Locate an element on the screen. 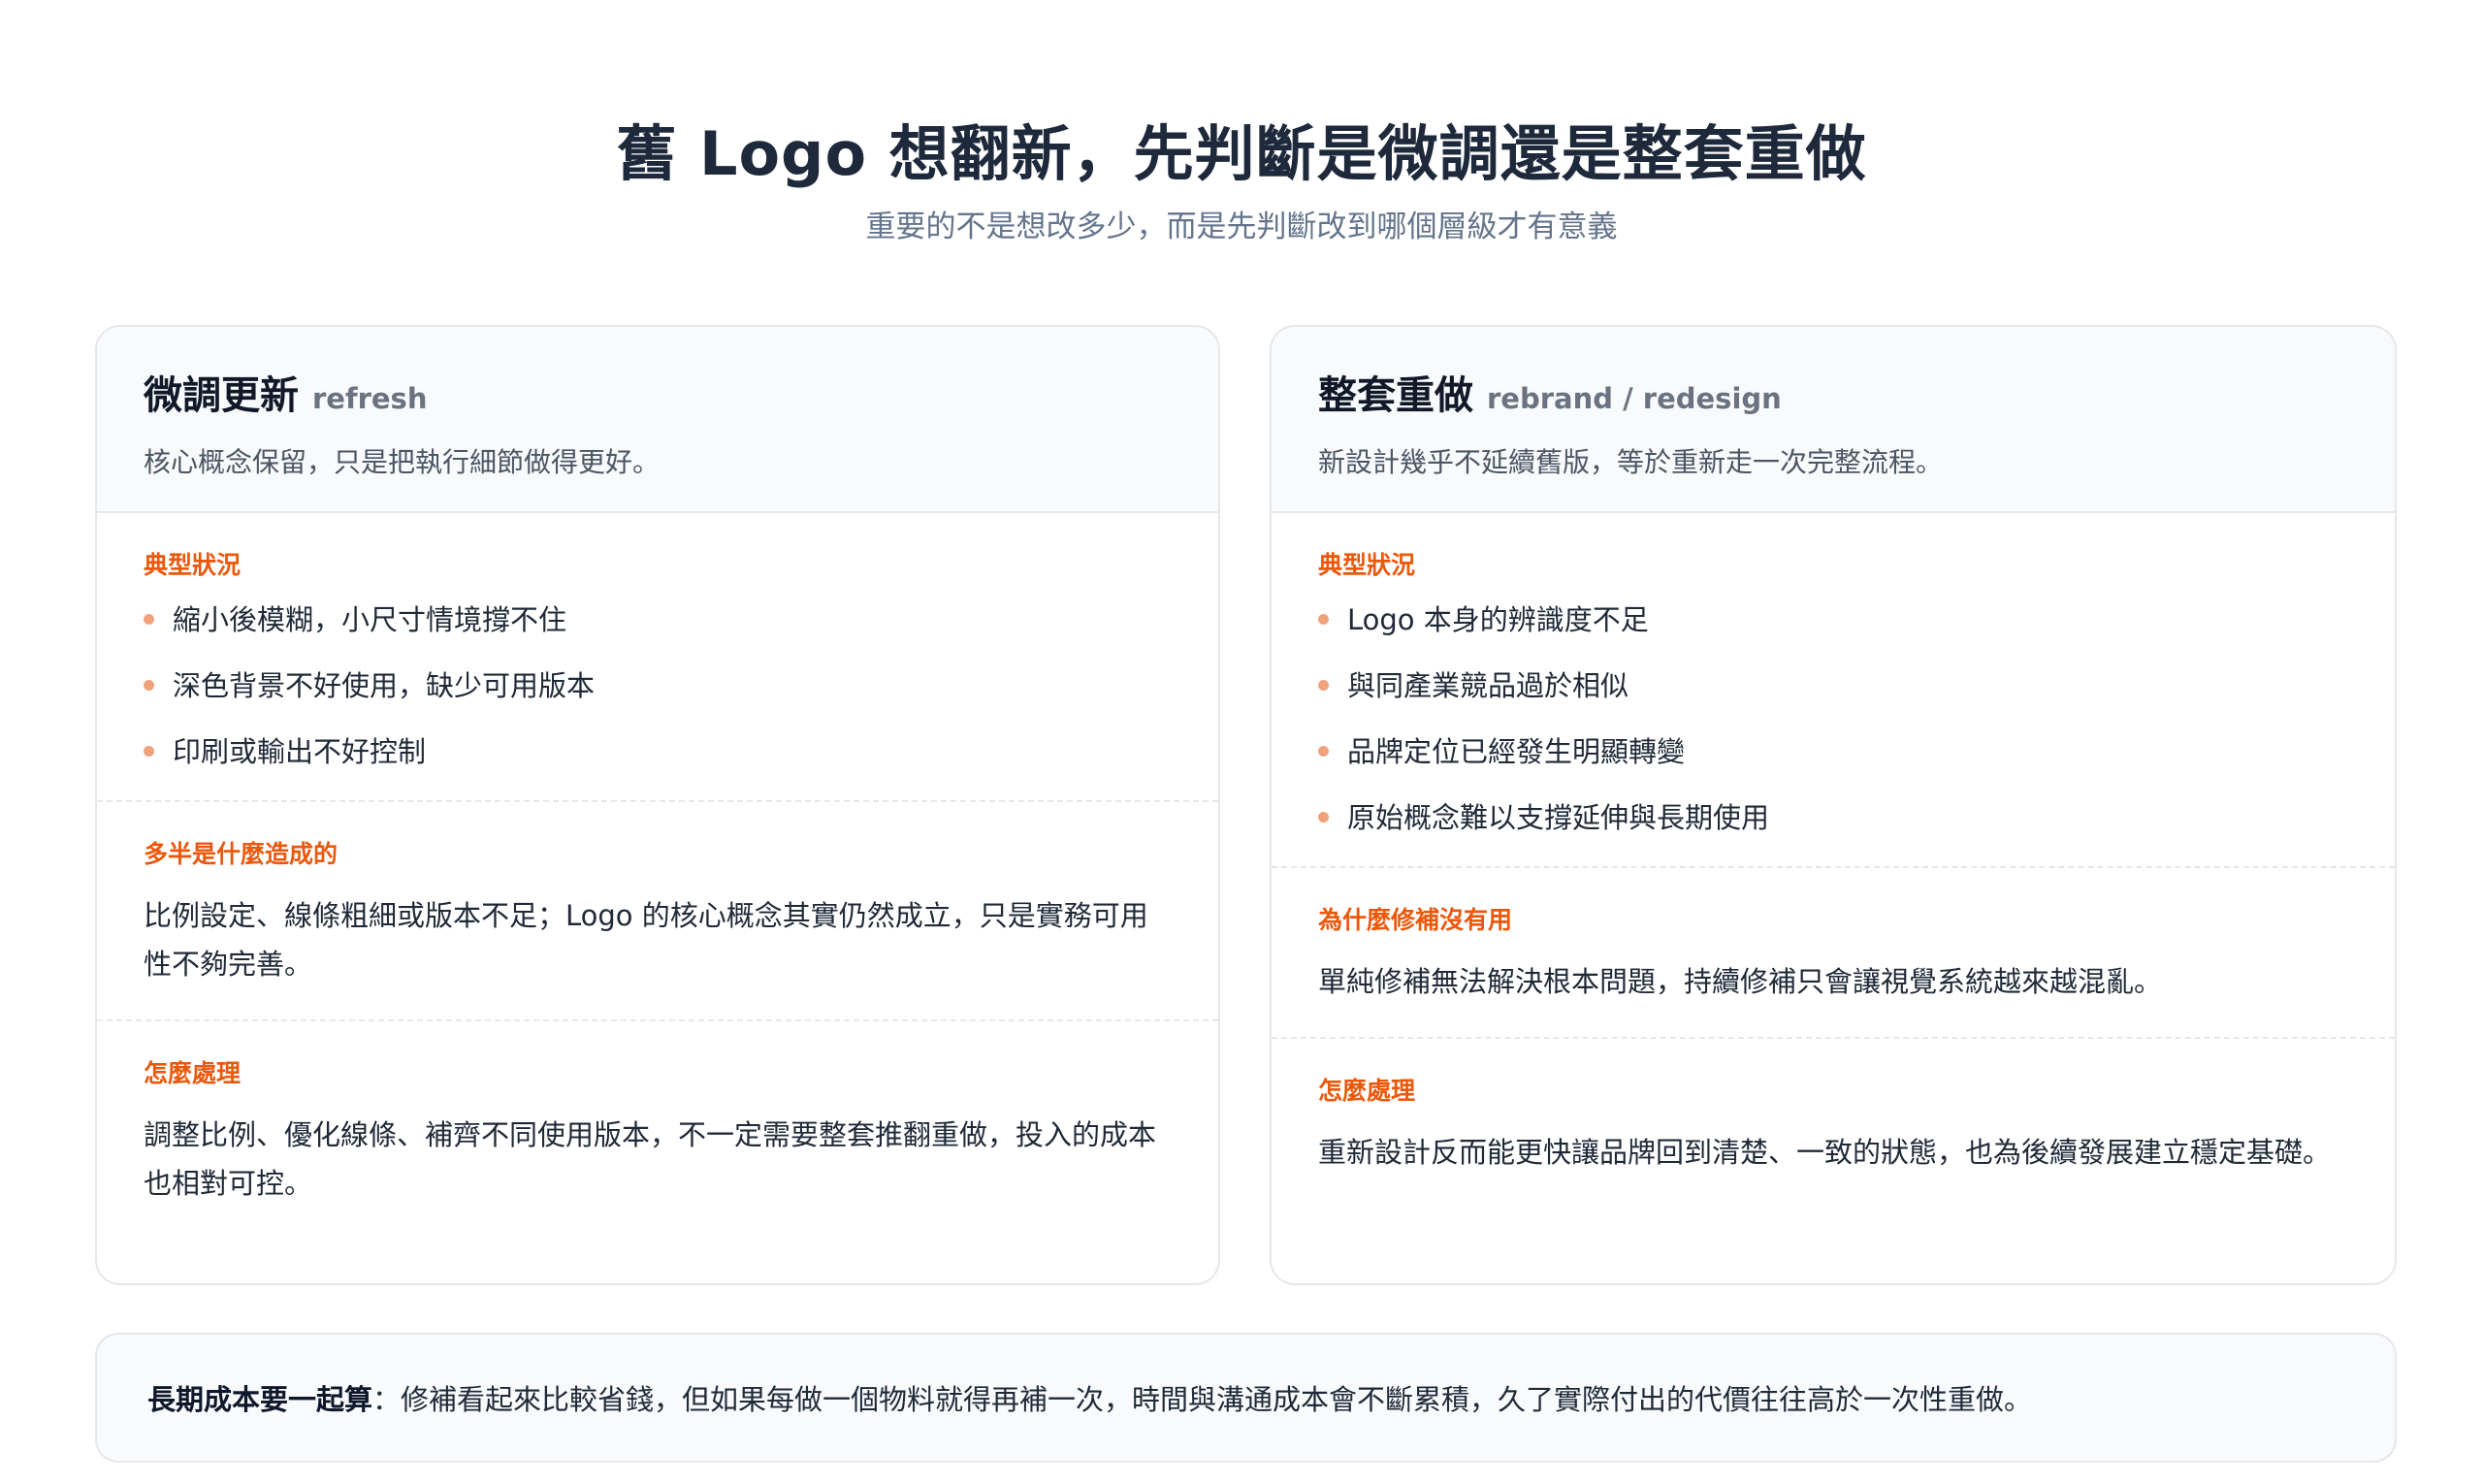 The image size is (2483, 1484). list-item-text: 深色背景不好使用，缺少可用版本 is located at coordinates (385, 685).